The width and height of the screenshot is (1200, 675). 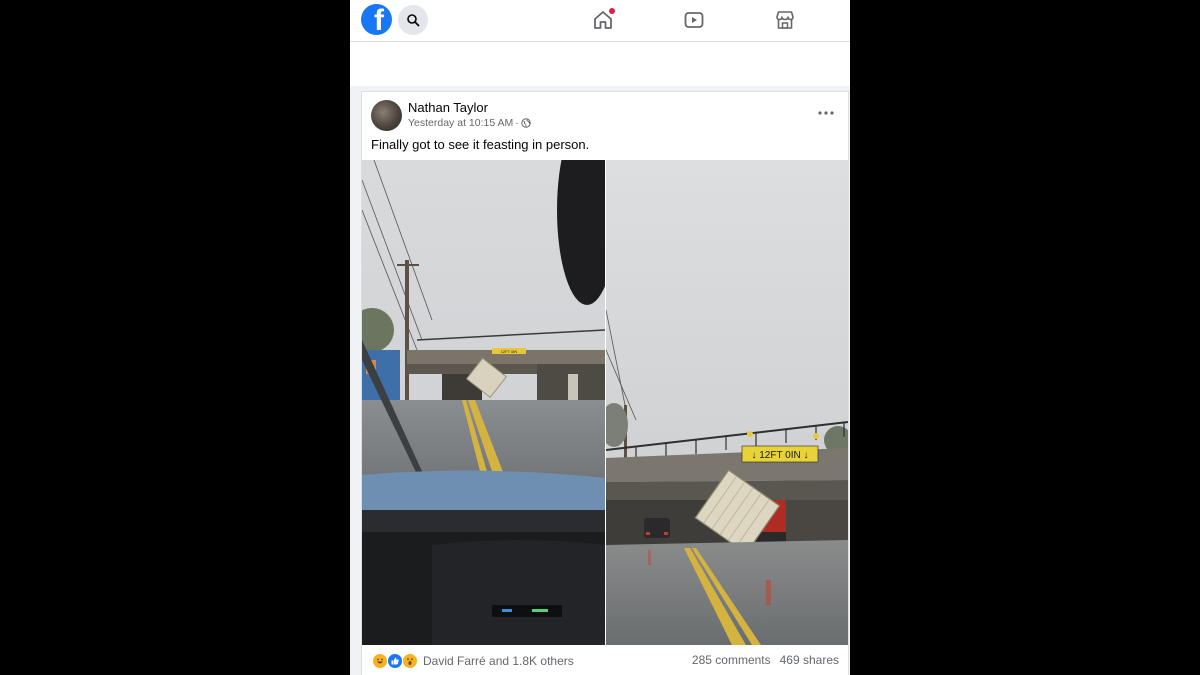 What do you see at coordinates (779, 455) in the screenshot?
I see `right-clearance-sign: ↓ 12FT 0IN ↓` at bounding box center [779, 455].